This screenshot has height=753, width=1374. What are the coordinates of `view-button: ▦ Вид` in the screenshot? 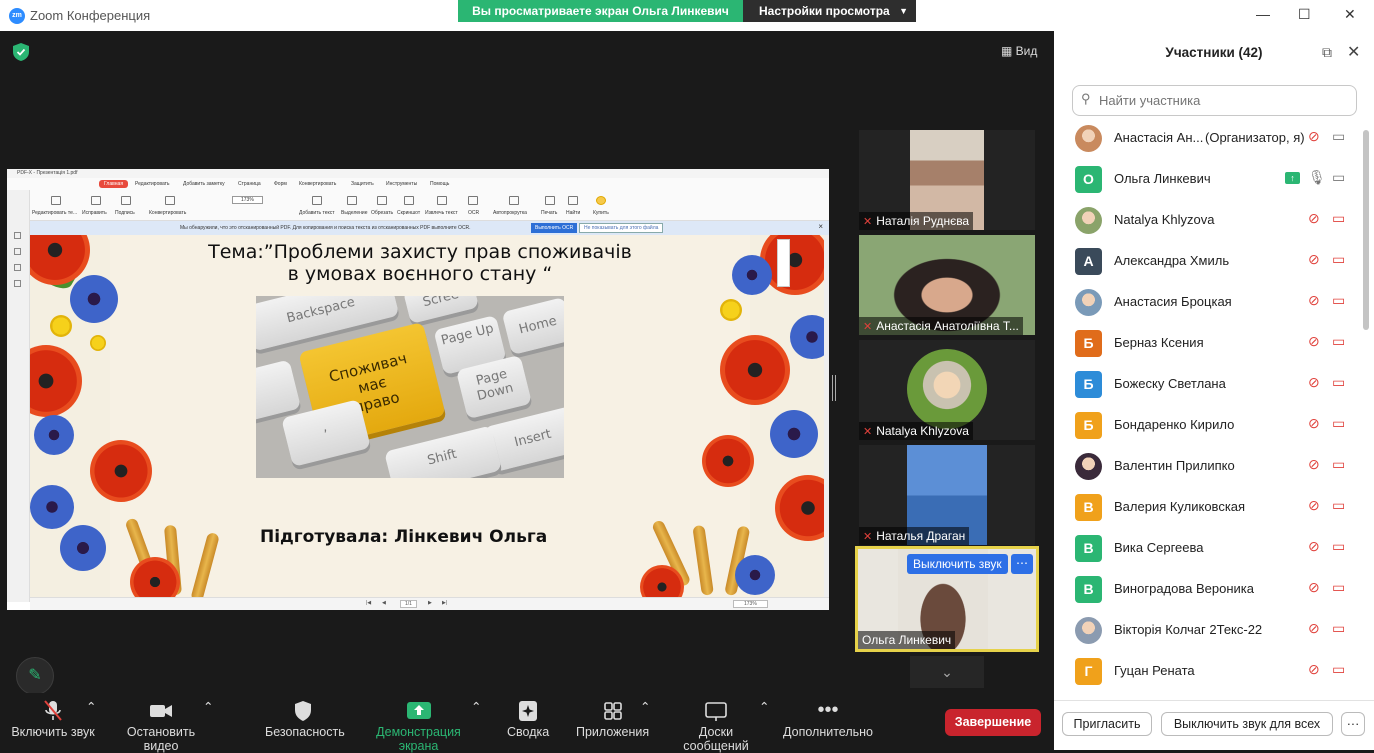 It's located at (1019, 51).